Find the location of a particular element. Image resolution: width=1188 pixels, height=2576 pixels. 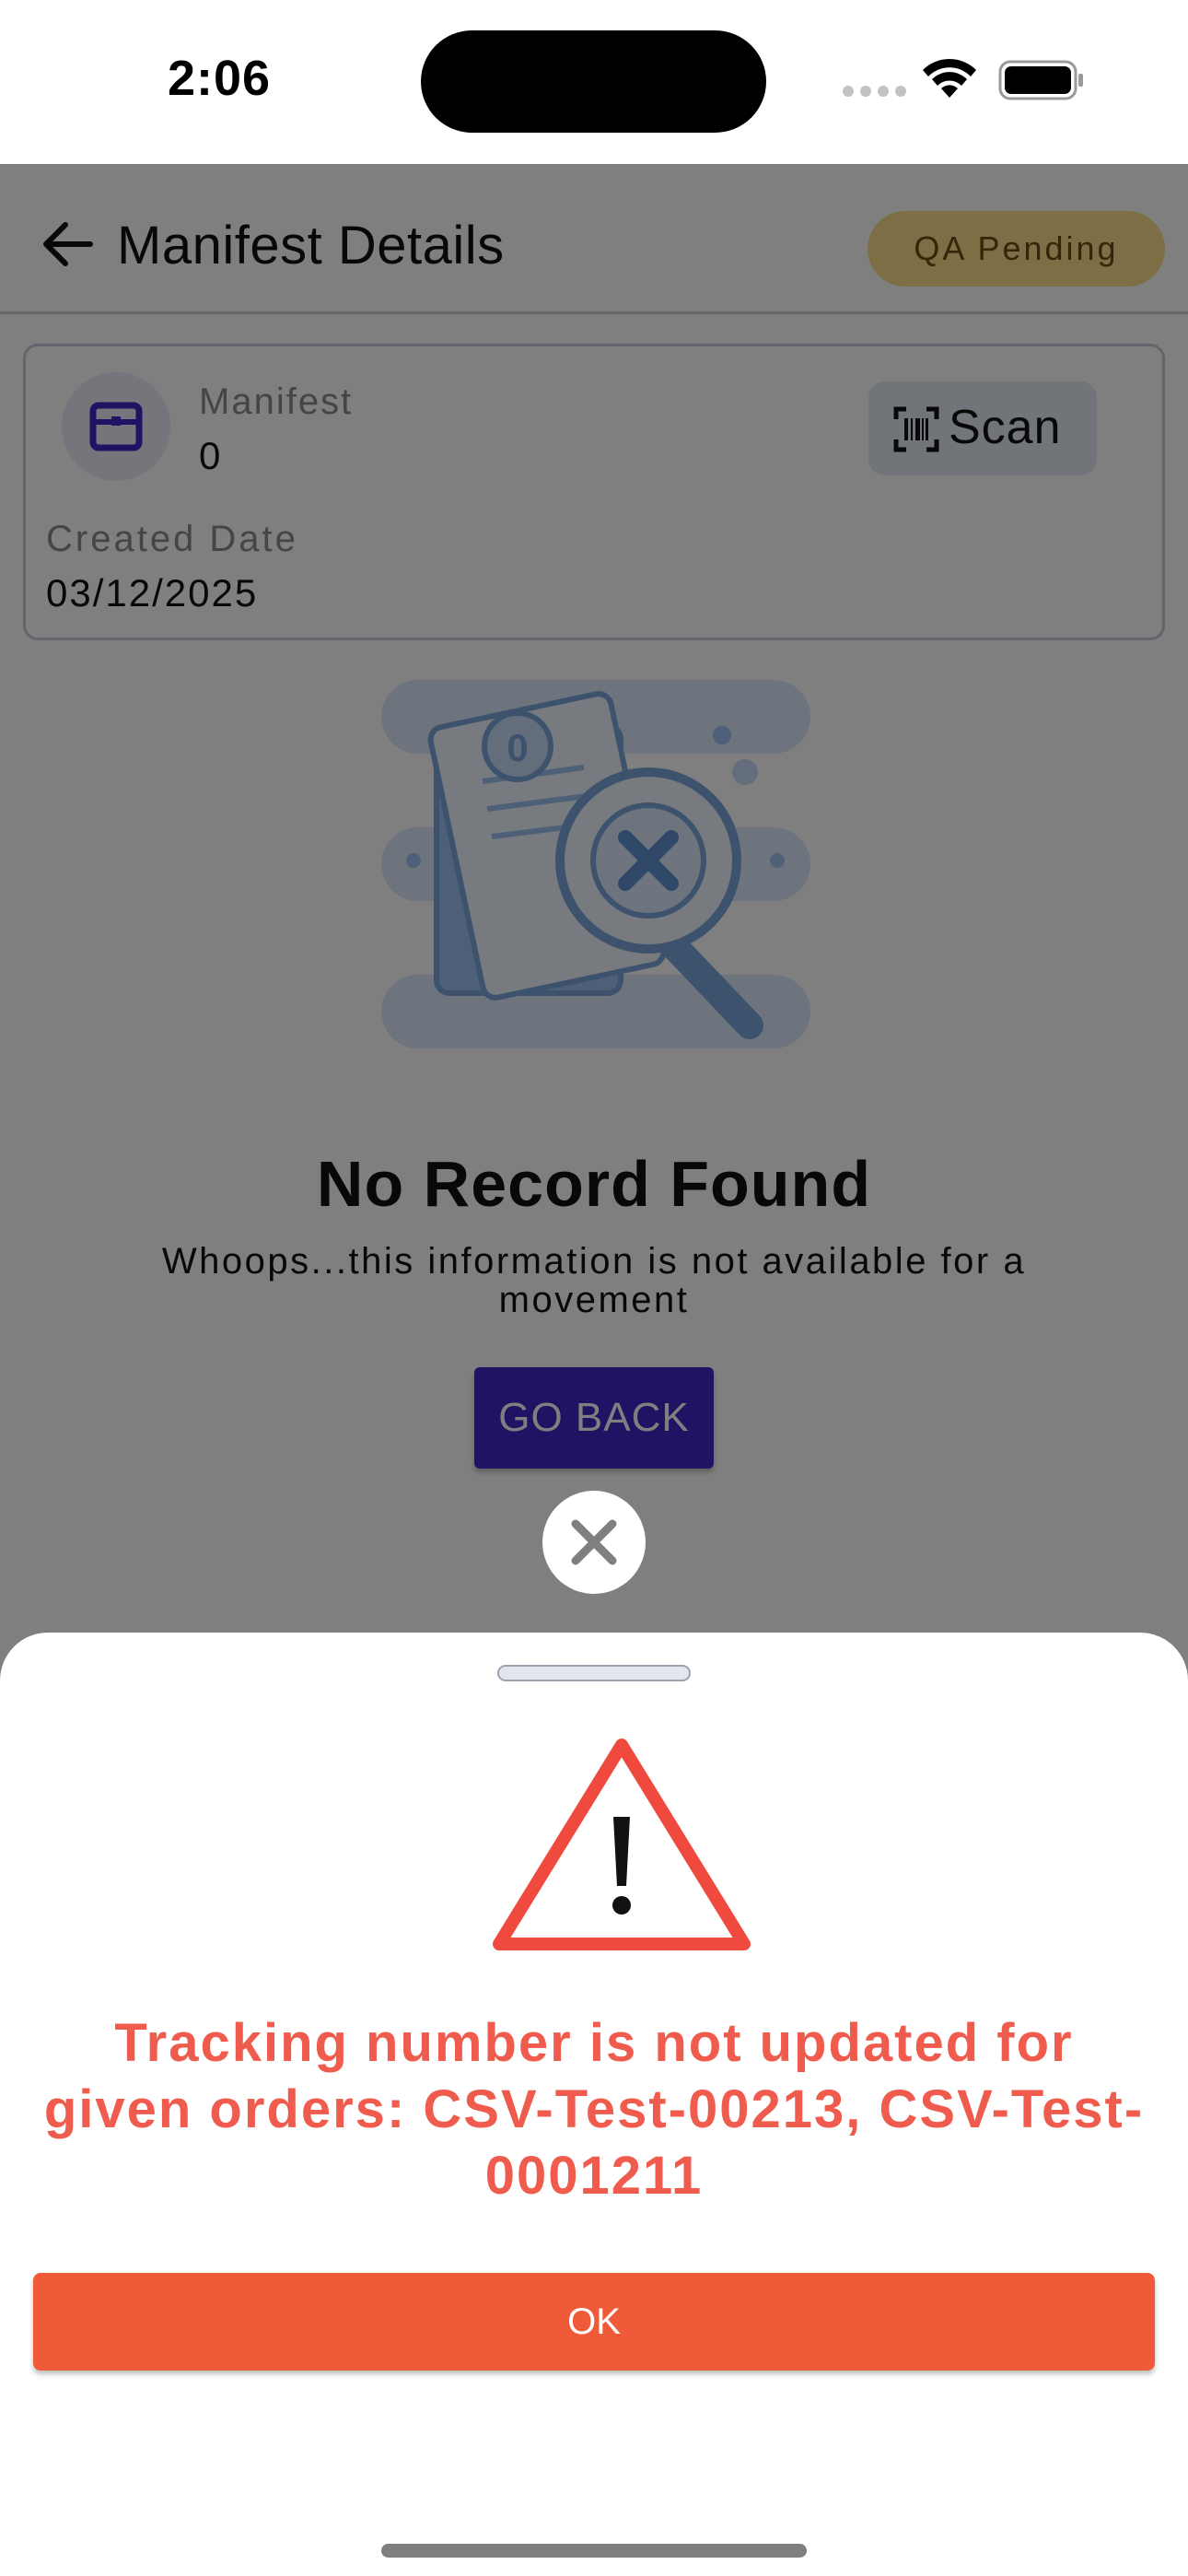

ok-button: OK is located at coordinates (594, 2322).